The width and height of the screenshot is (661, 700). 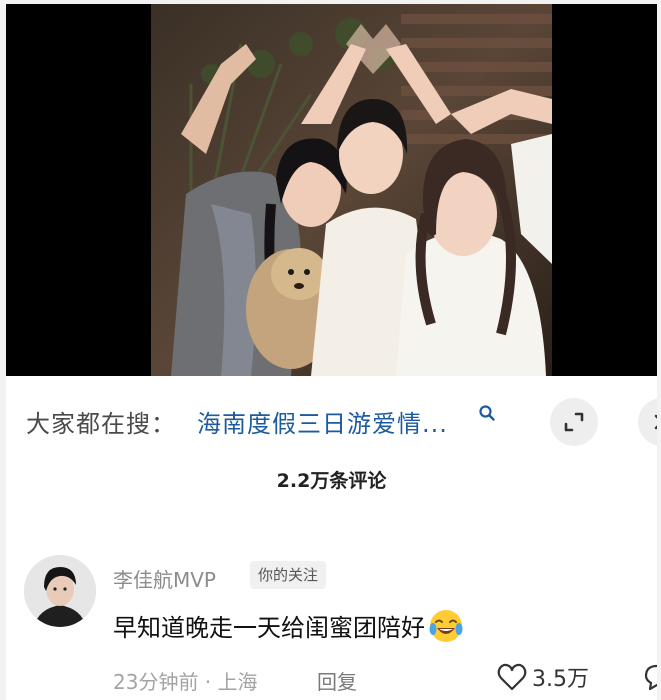 I want to click on like-button: 3.5万, so click(x=542, y=677).